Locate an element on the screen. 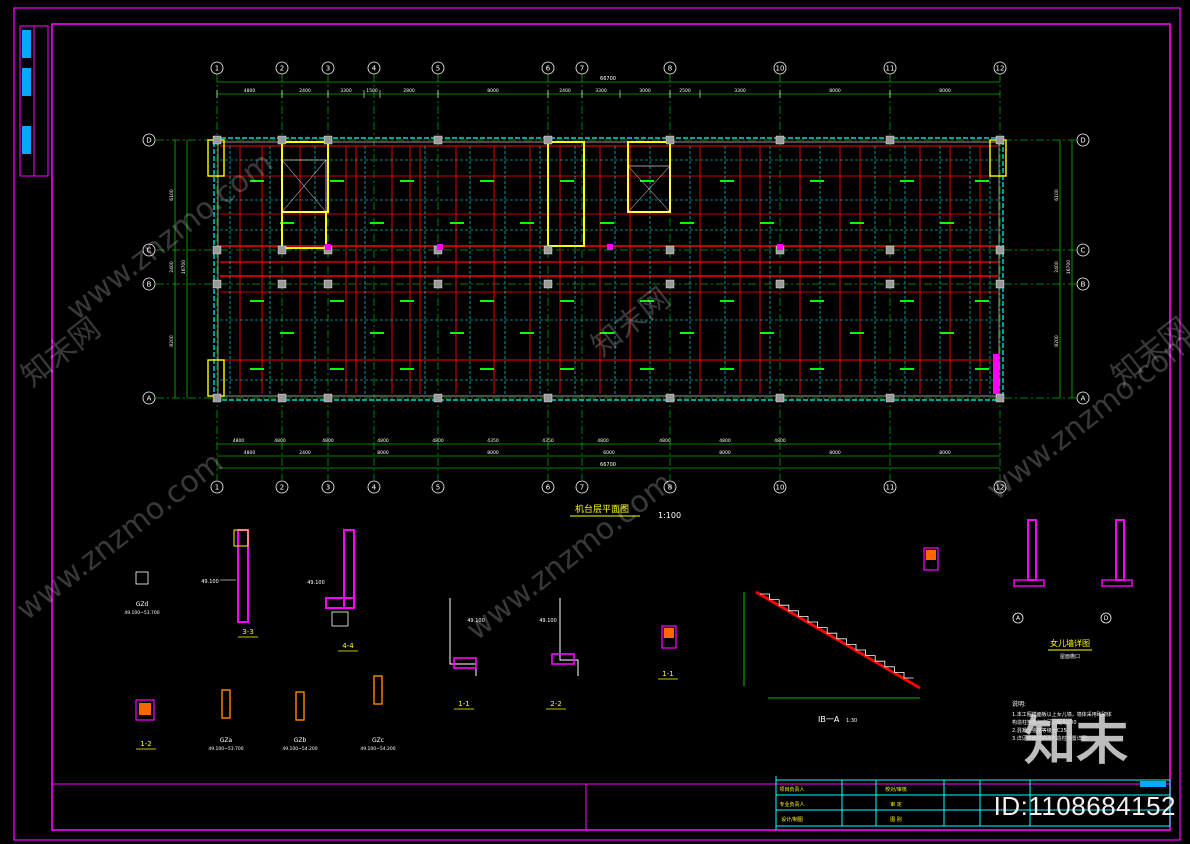 The image size is (1190, 844). dim-bottom2-text: 4800 is located at coordinates (250, 453).